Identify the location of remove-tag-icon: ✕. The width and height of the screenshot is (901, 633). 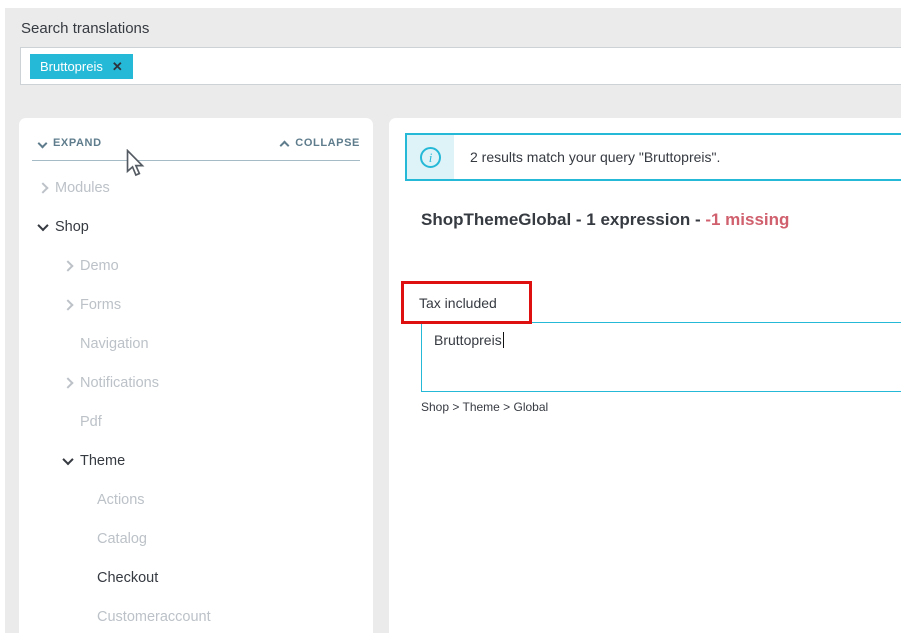
(117, 66).